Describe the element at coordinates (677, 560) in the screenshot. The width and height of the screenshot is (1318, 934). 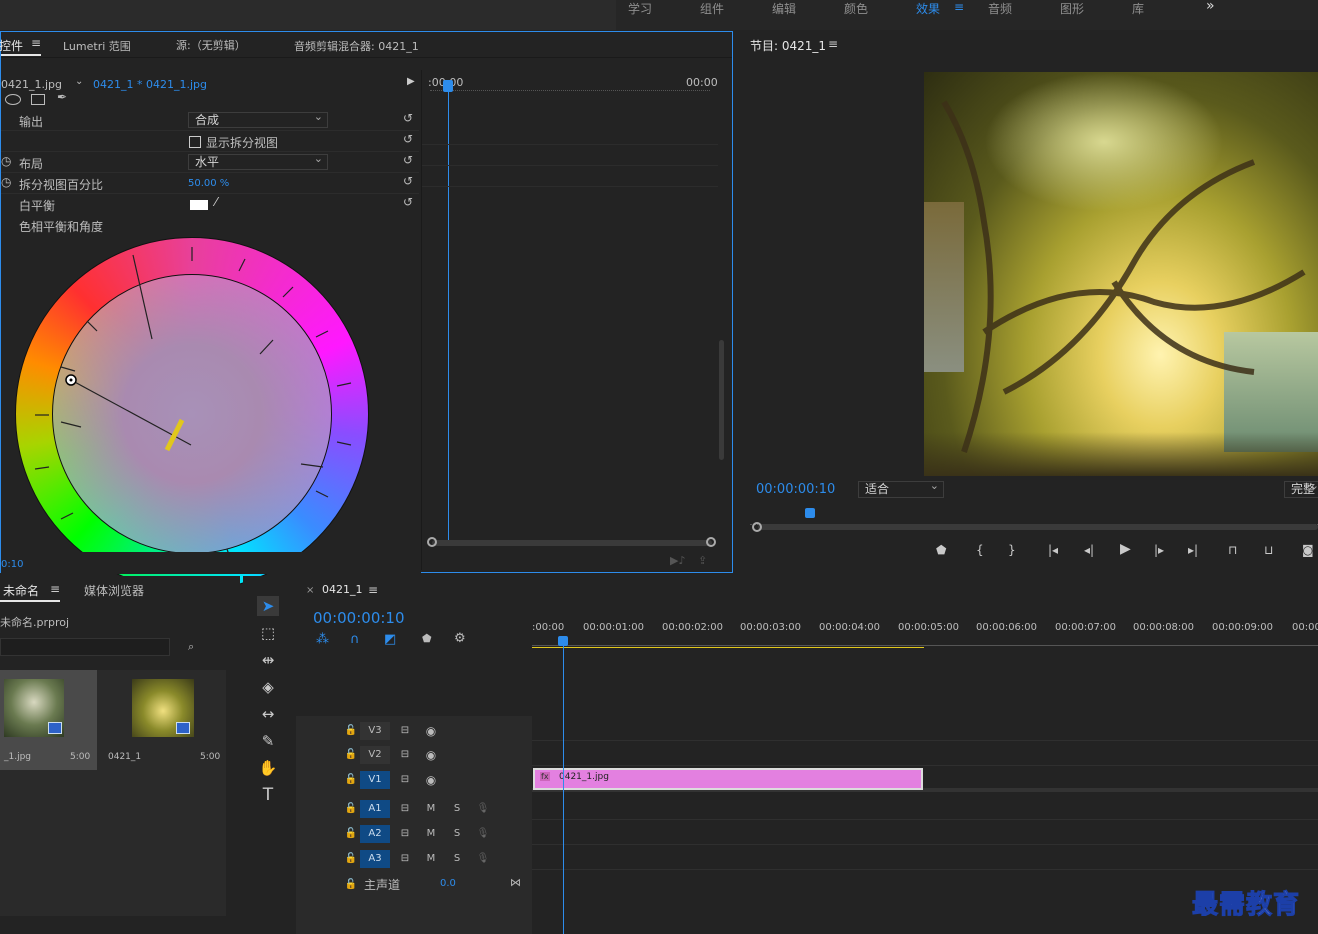
I see `play-audio-icon: ▶♪` at that location.